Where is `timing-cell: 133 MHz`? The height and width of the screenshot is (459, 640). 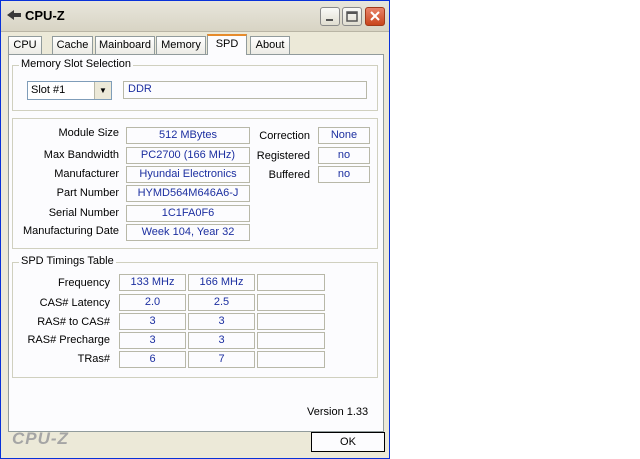
timing-cell: 133 MHz is located at coordinates (152, 282).